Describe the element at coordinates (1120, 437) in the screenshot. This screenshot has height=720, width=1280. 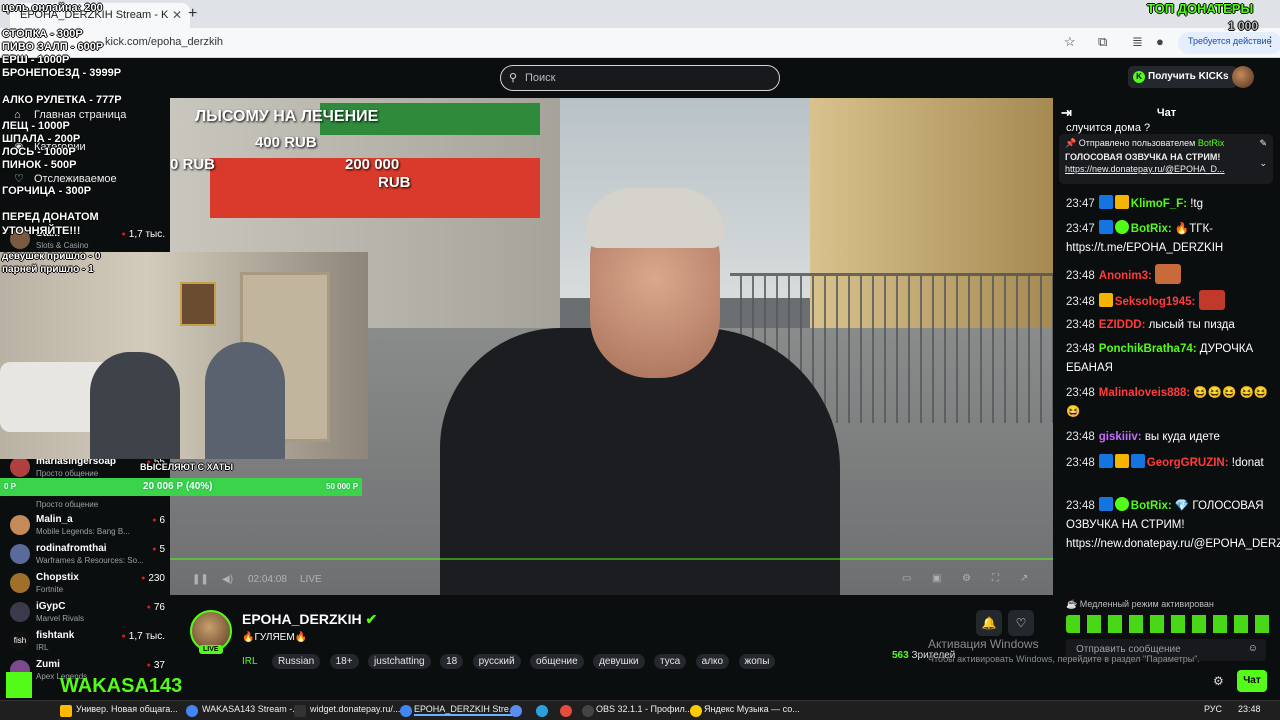
I see `message-user: giskiiiv:` at that location.